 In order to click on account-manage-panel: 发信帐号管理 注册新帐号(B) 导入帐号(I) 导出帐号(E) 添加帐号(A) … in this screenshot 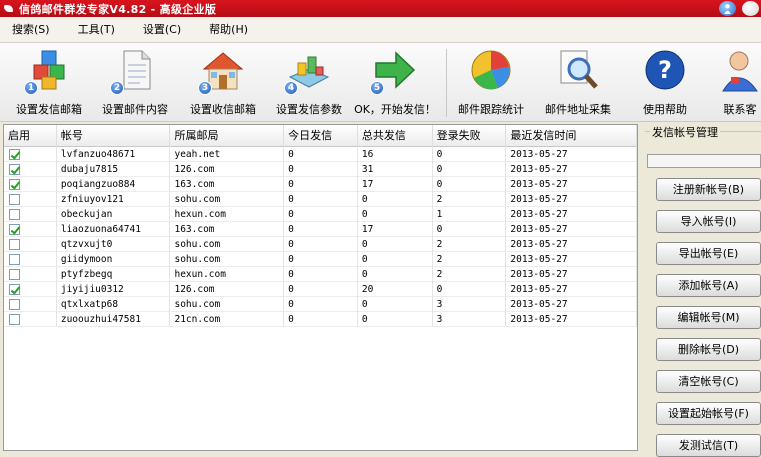, I will do `click(701, 290)`.